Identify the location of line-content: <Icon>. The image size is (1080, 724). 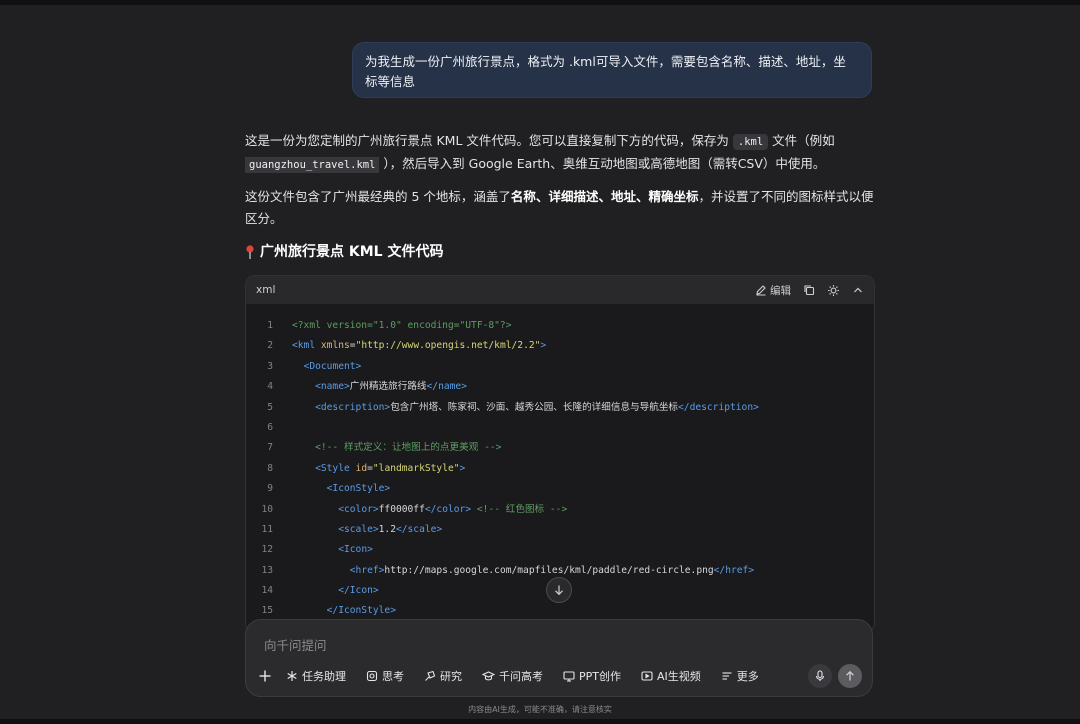
(323, 550).